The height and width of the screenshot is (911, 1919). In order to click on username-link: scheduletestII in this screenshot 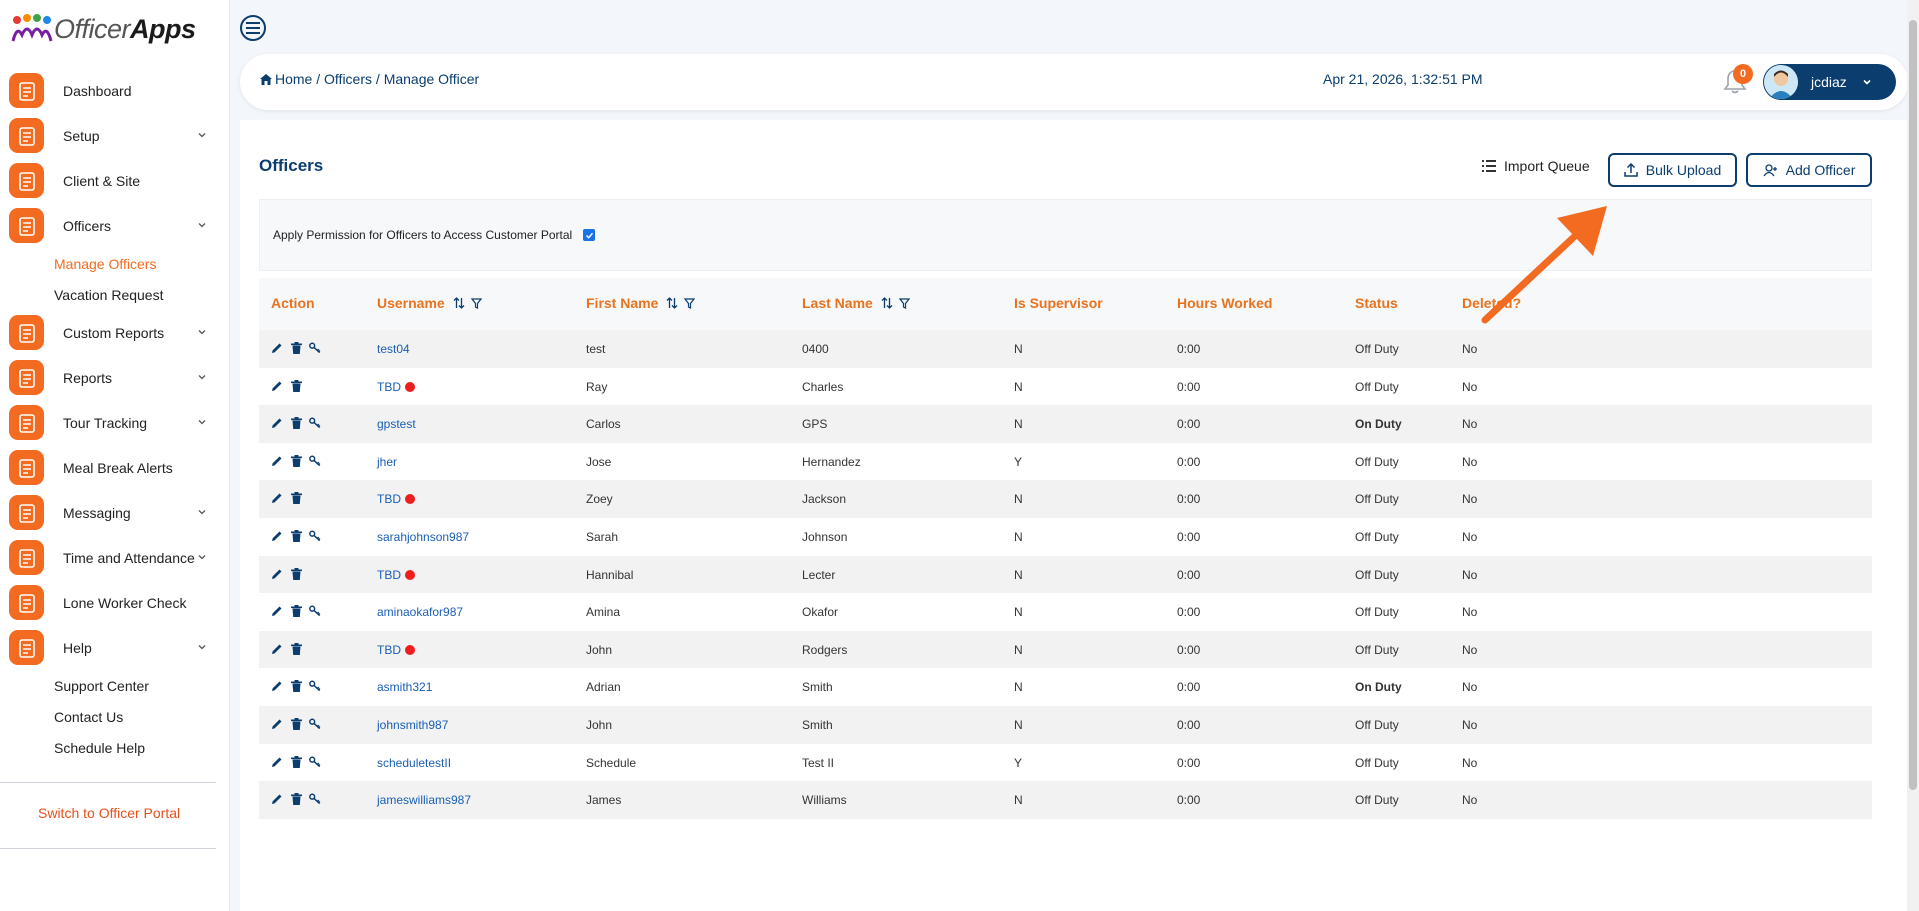, I will do `click(414, 763)`.